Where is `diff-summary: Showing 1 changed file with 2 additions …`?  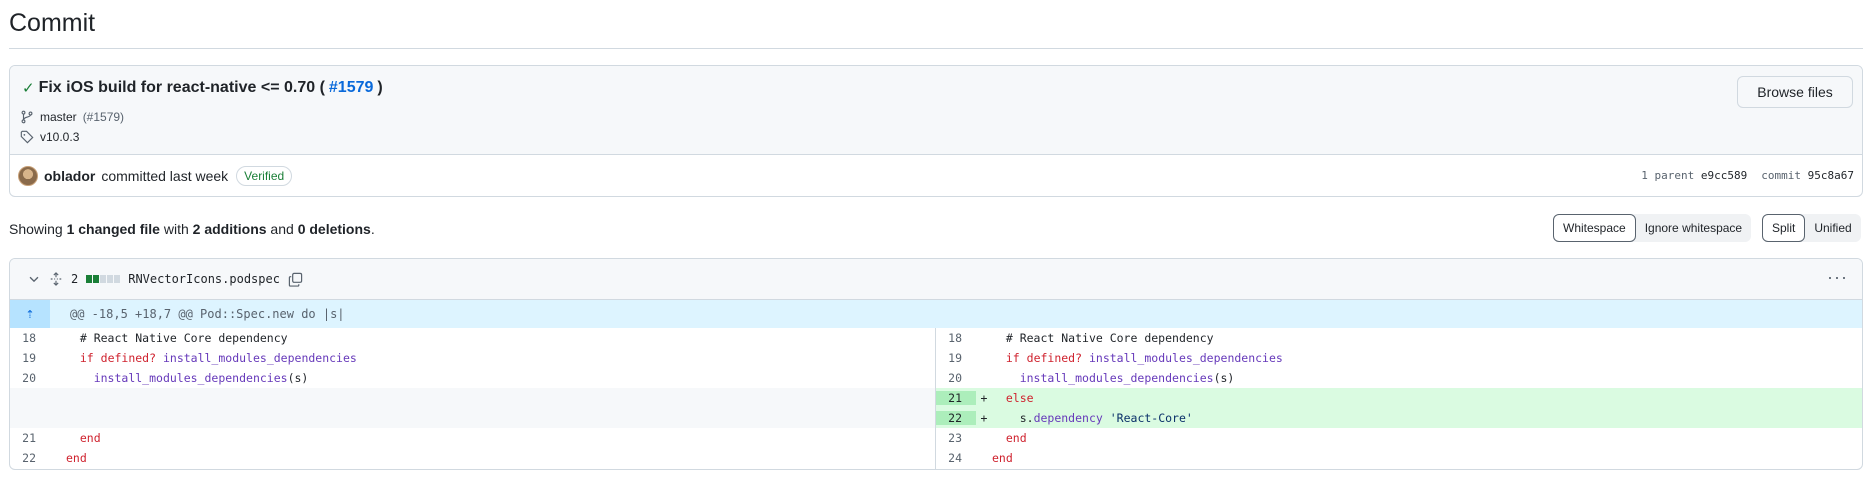
diff-summary: Showing 1 changed file with 2 additions … is located at coordinates (192, 229).